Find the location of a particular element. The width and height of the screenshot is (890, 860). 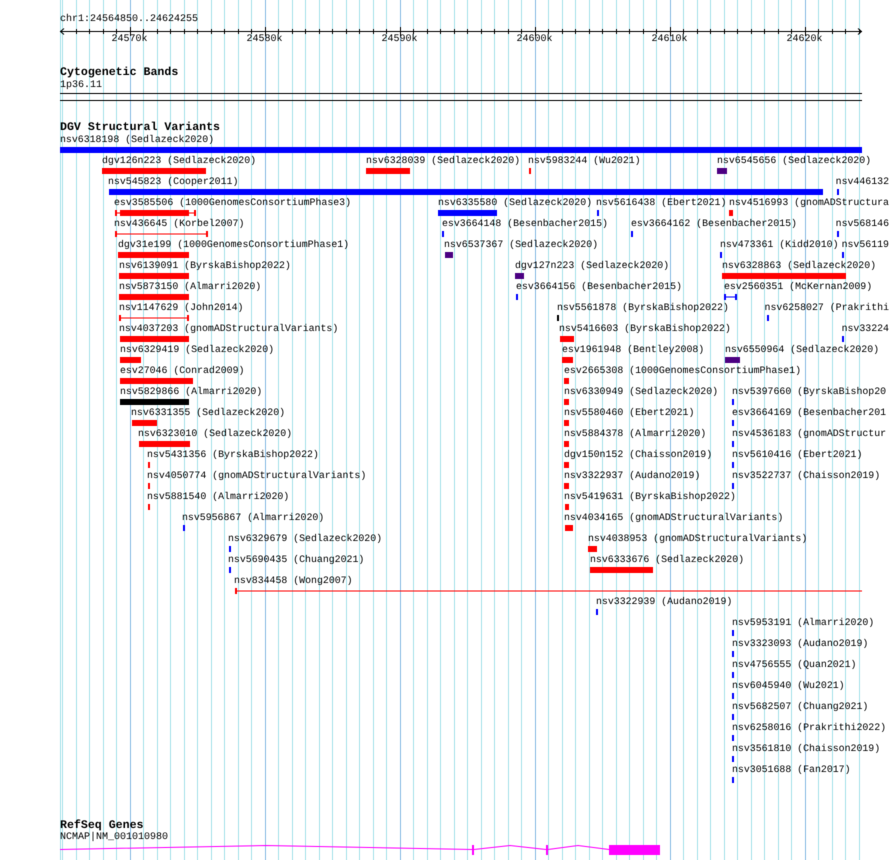

variant-label: nsv6335580 (Sedlazeck2020) is located at coordinates (515, 203).